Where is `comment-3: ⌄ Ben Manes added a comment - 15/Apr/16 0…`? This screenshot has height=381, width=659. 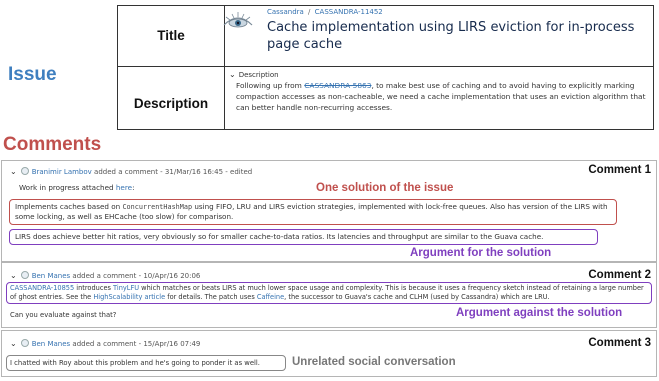 comment-3: ⌄ Ben Manes added a comment - 15/Apr/16 0… is located at coordinates (329, 353).